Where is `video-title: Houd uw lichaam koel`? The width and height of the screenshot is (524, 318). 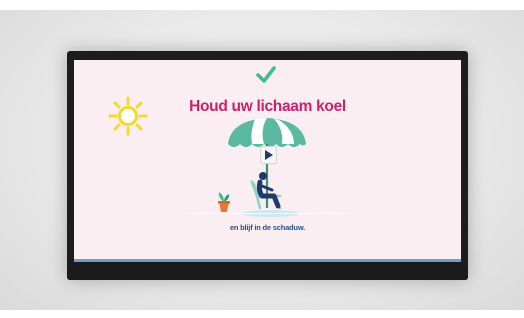
video-title: Houd uw lichaam koel is located at coordinates (267, 106).